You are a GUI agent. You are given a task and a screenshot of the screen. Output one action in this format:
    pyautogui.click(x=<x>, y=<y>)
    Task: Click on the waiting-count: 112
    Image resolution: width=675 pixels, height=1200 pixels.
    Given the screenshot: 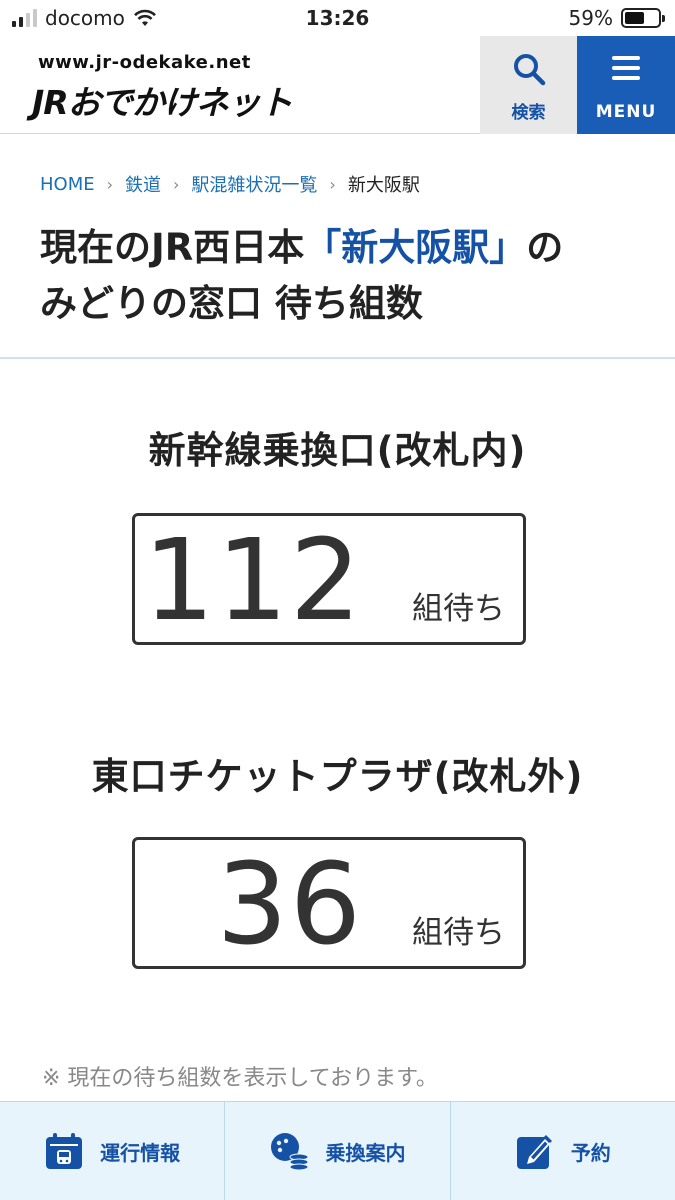 What is the action you would take?
    pyautogui.click(x=253, y=581)
    